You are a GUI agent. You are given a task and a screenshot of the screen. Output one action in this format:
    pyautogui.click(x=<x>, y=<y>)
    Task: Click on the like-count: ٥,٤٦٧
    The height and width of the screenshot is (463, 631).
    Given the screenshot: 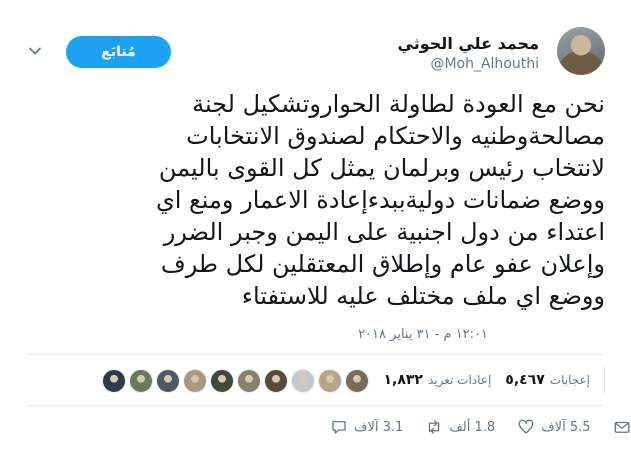 What is the action you would take?
    pyautogui.click(x=525, y=380)
    